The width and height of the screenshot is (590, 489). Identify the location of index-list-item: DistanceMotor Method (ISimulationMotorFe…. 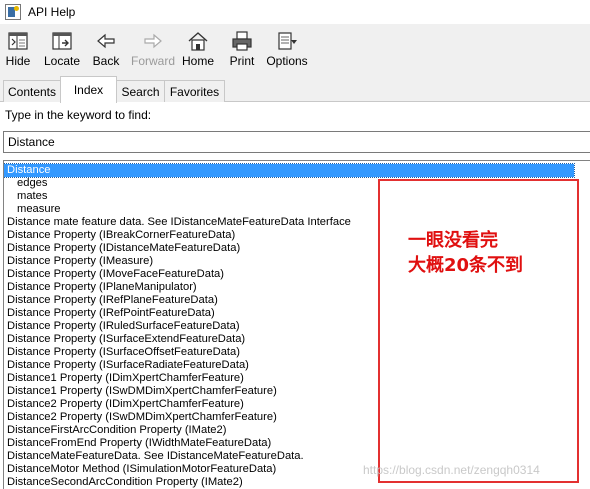
(140, 469).